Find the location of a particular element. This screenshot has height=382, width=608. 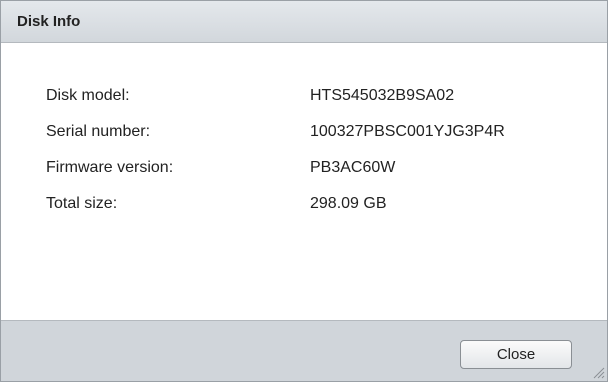

disk-model-label: Disk model: is located at coordinates (88, 95).